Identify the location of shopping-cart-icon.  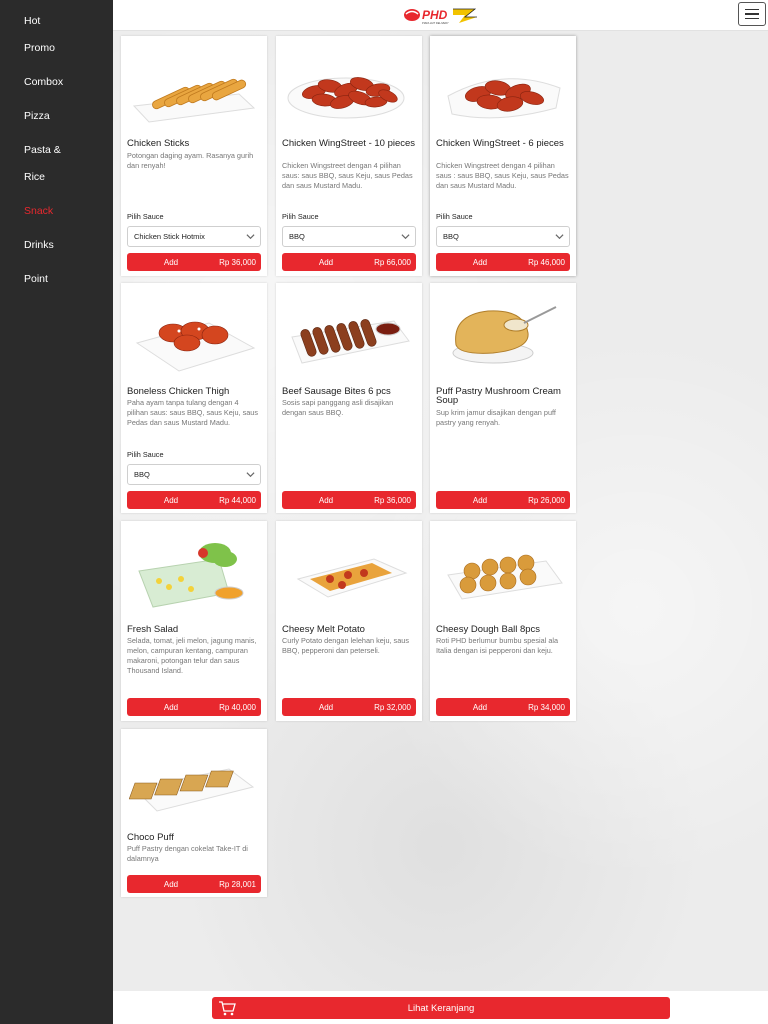
(227, 1008).